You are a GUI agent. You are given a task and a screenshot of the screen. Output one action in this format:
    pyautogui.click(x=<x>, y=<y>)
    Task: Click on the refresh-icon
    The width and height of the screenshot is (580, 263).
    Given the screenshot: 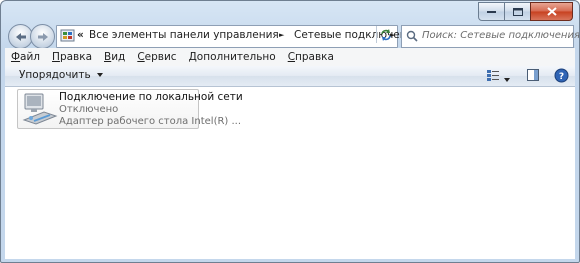 What is the action you would take?
    pyautogui.click(x=385, y=34)
    